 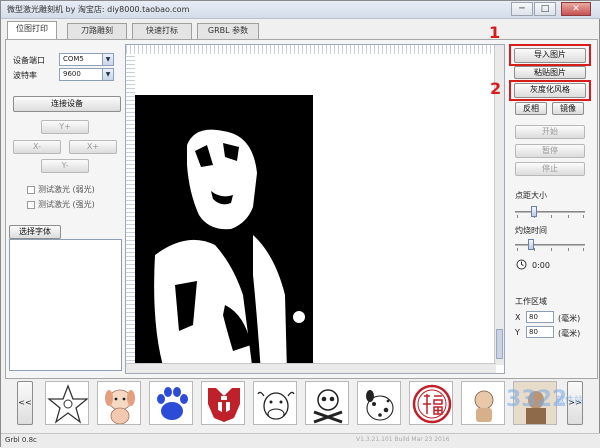 What do you see at coordinates (67, 403) in the screenshot?
I see `star-outline-icon` at bounding box center [67, 403].